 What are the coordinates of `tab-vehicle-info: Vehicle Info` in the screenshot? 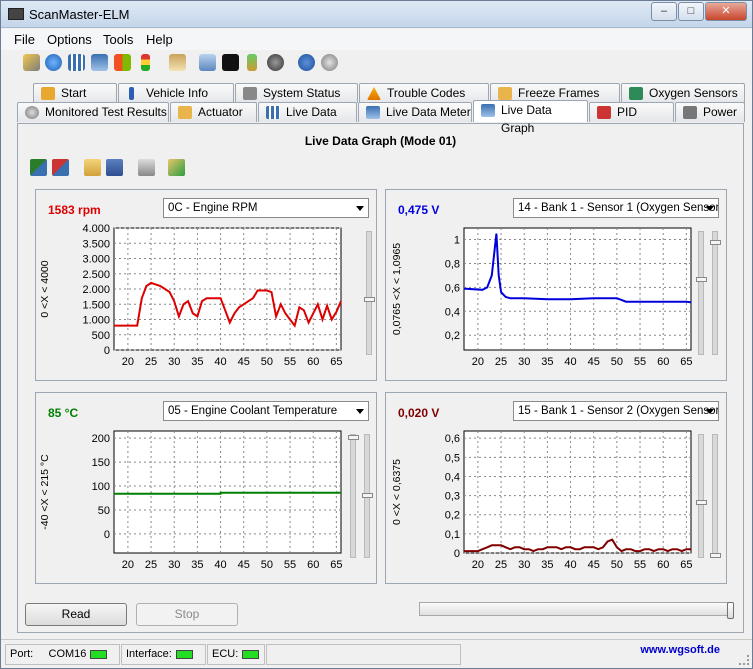 It's located at (176, 93).